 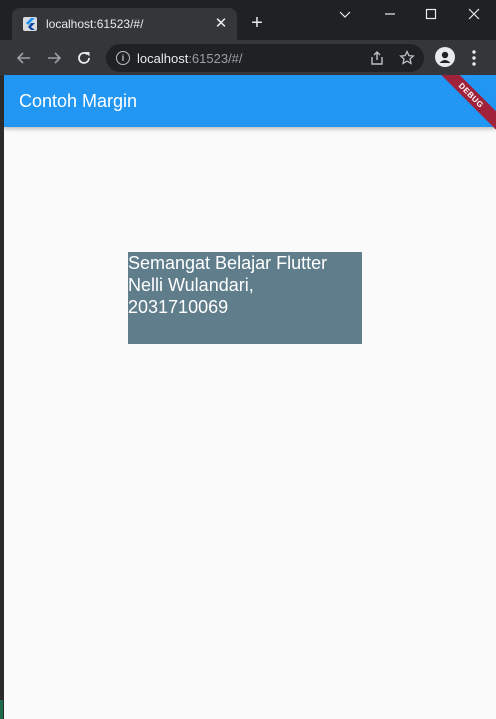 I want to click on new-tab-plus-icon: +, so click(x=257, y=23).